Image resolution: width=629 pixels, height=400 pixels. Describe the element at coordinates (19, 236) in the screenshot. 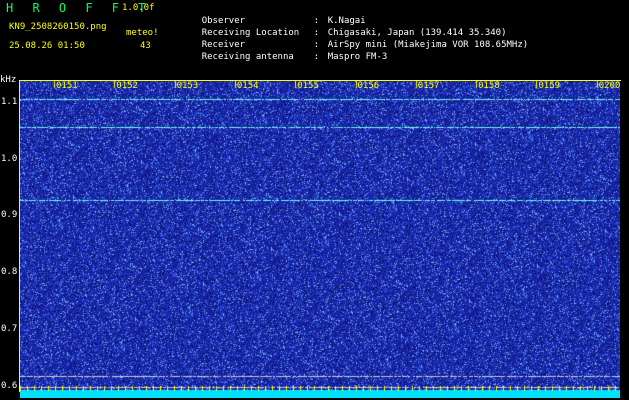

I see `y-axis-line` at that location.